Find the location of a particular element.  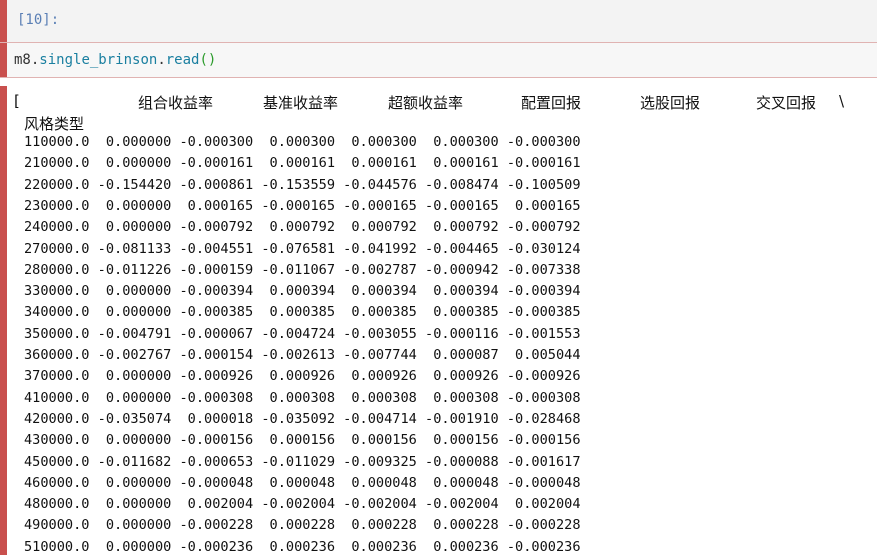

code-line: m8.single_brinson.read() is located at coordinates (115, 60).